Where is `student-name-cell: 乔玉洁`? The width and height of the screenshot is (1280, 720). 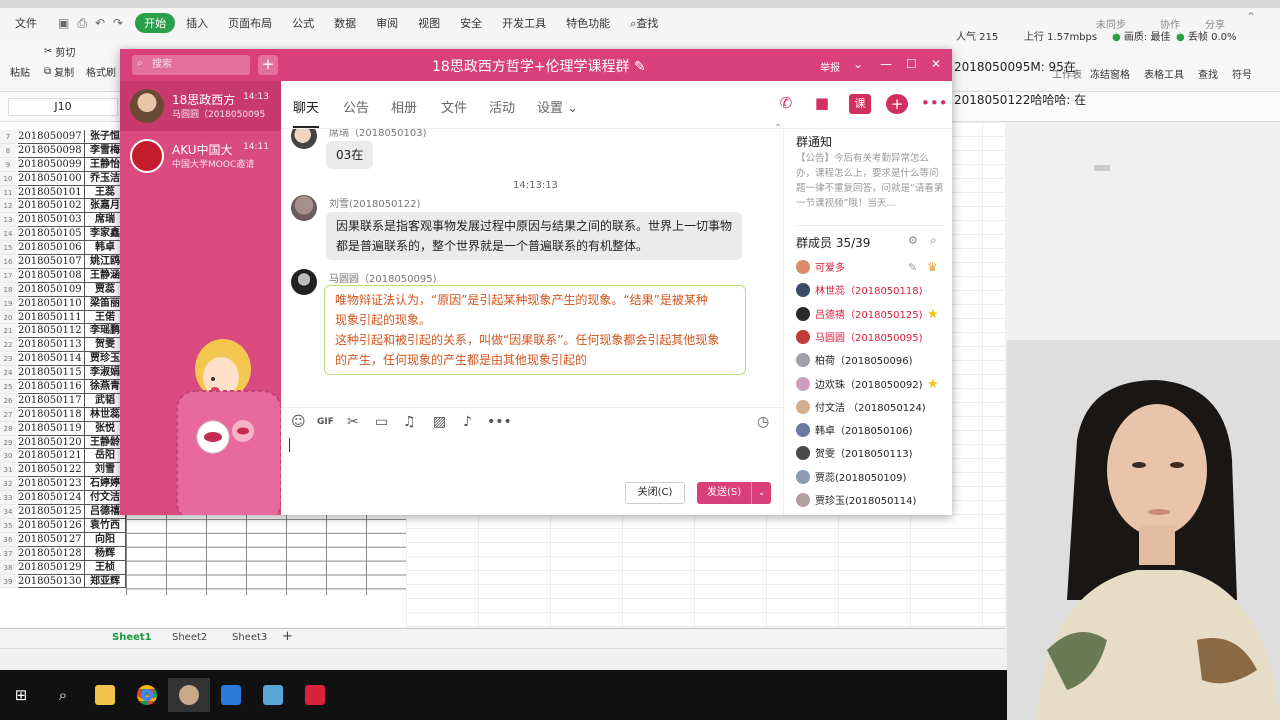 student-name-cell: 乔玉洁 is located at coordinates (105, 179).